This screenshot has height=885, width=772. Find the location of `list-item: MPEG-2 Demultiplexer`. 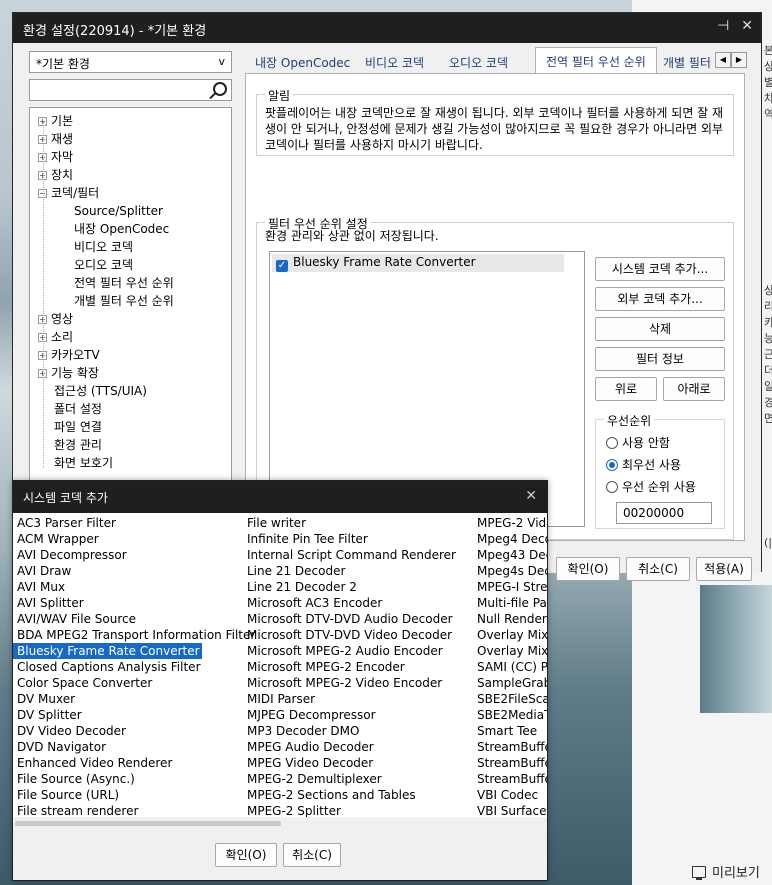

list-item: MPEG-2 Demultiplexer is located at coordinates (349, 779).